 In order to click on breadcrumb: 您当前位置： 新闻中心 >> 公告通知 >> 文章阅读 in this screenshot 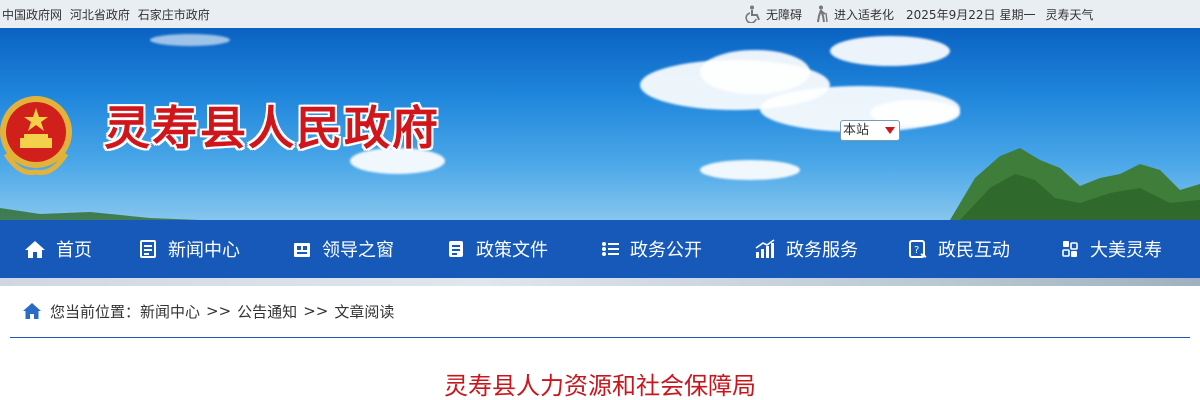, I will do `click(208, 311)`.